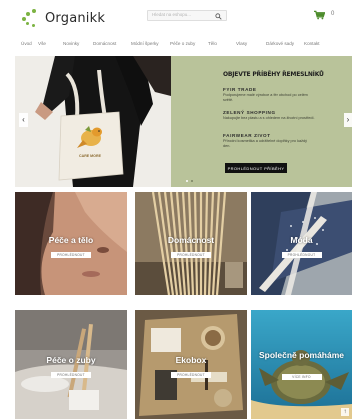  Describe the element at coordinates (71, 240) in the screenshot. I see `tile-label: Péče a tělo` at that location.